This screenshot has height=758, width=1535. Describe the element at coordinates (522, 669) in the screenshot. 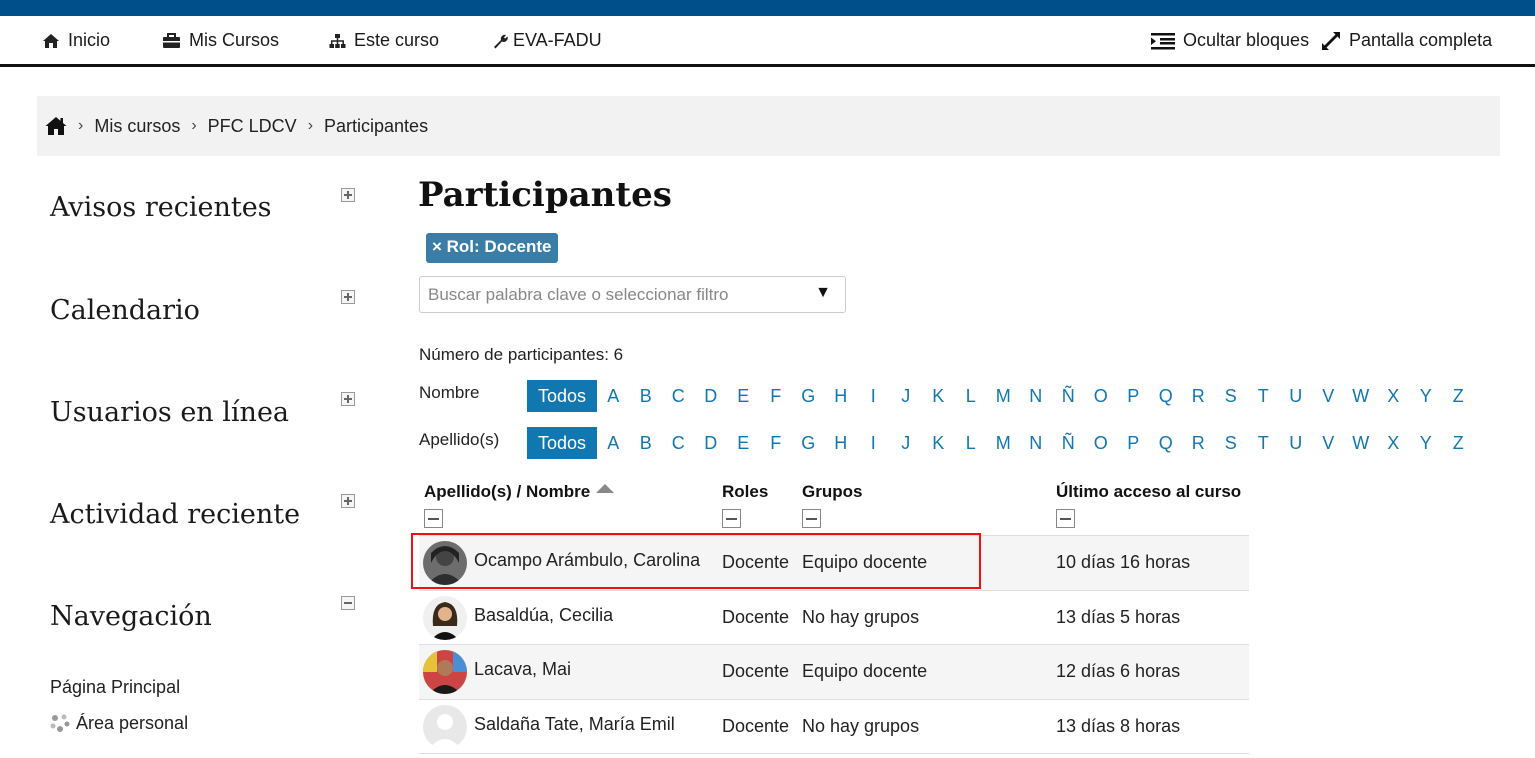

I see `participant-name-link: Lacava, Mai` at that location.